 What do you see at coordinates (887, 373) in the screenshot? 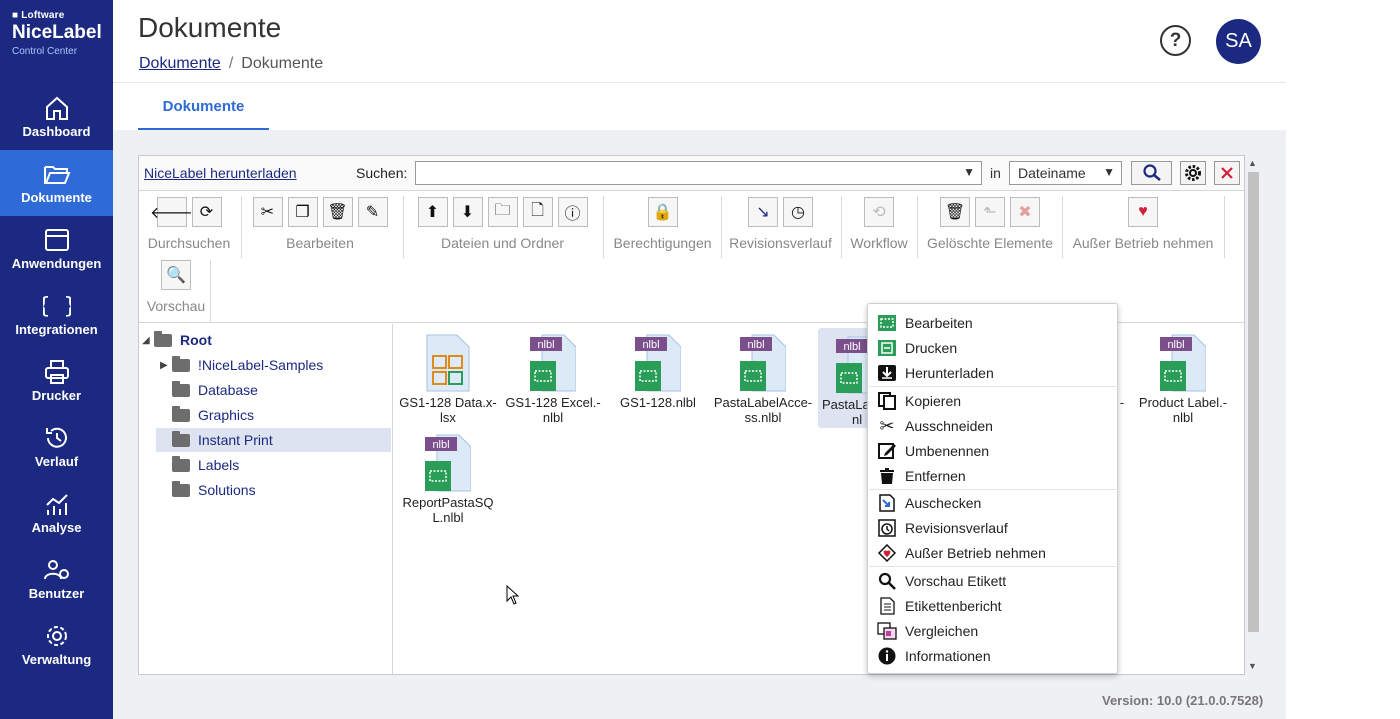
I see `download-icon` at bounding box center [887, 373].